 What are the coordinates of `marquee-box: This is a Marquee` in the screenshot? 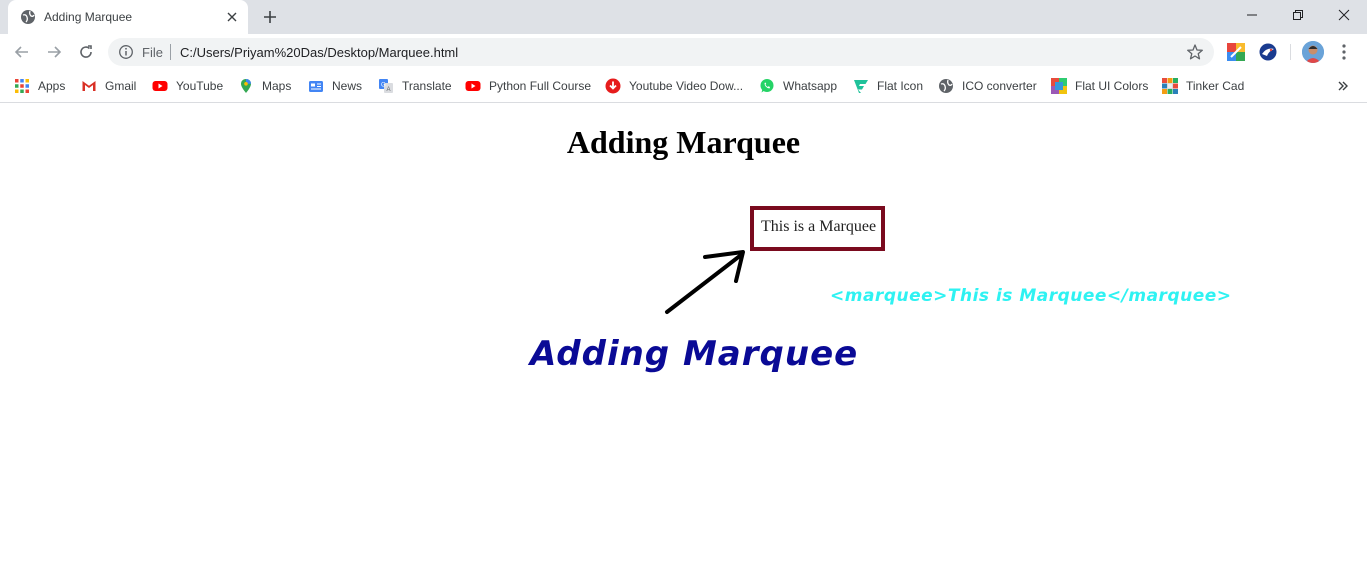 It's located at (817, 228).